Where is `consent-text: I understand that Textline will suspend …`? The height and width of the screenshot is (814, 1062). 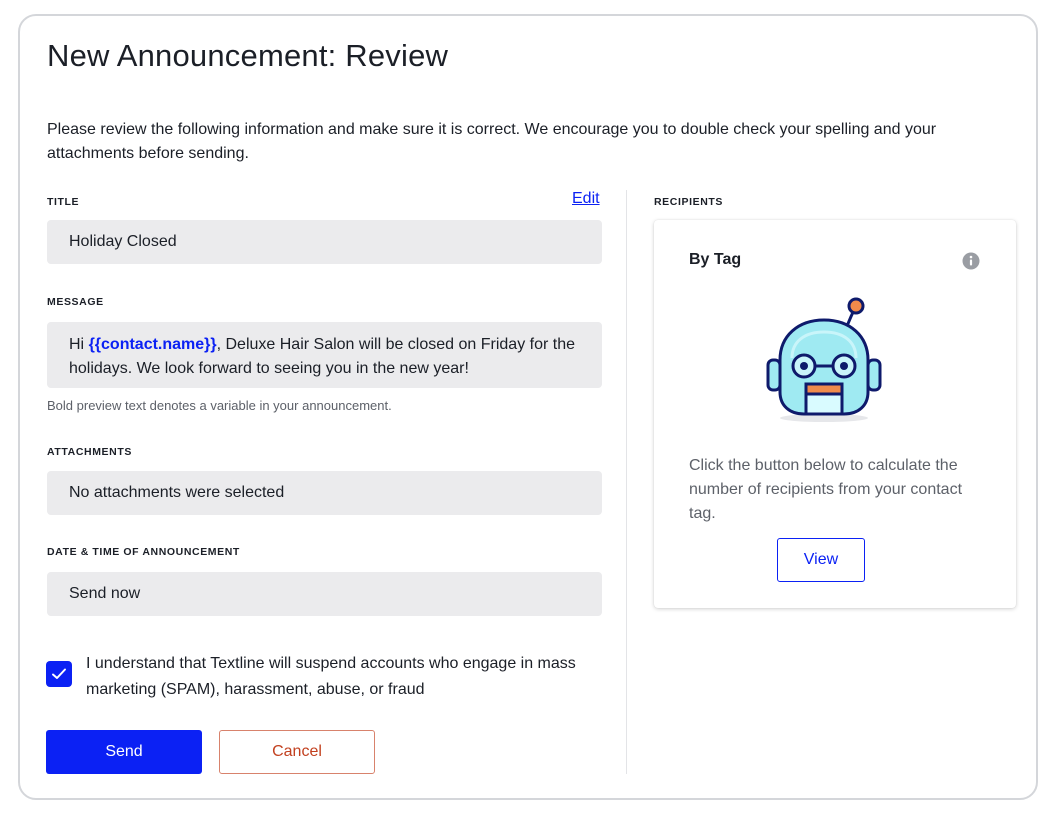
consent-text: I understand that Textline will suspend … is located at coordinates (331, 676).